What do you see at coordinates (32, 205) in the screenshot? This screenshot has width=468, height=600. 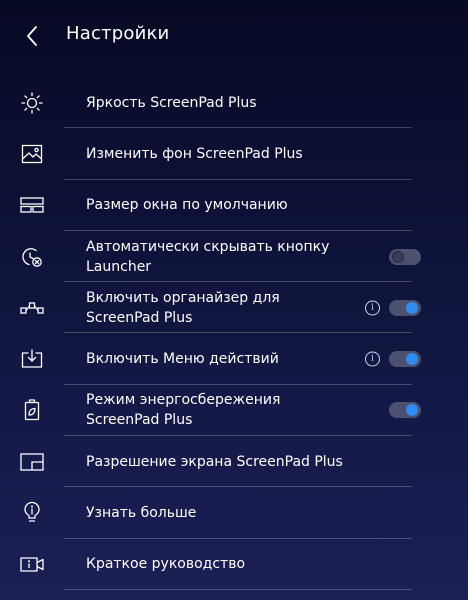 I see `window-size-icon` at bounding box center [32, 205].